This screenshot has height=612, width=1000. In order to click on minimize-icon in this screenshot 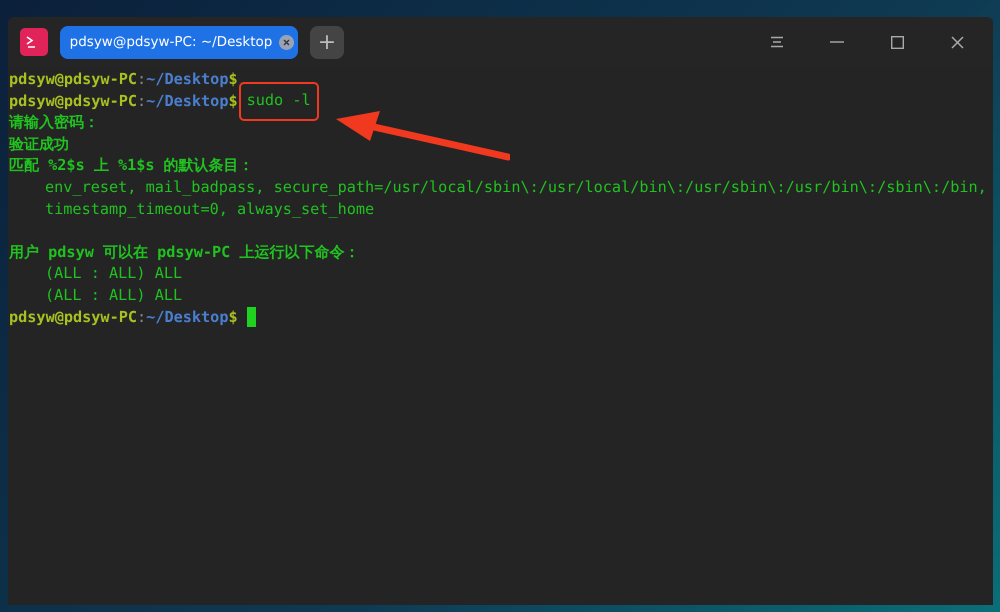, I will do `click(837, 42)`.